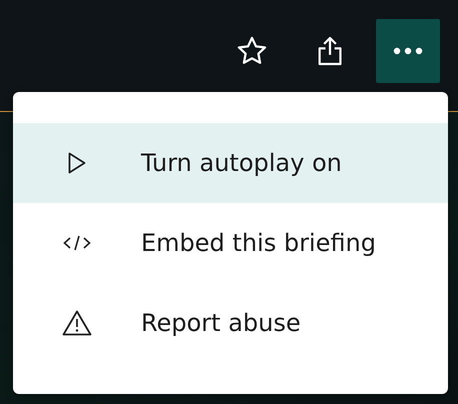  I want to click on more-button, so click(408, 51).